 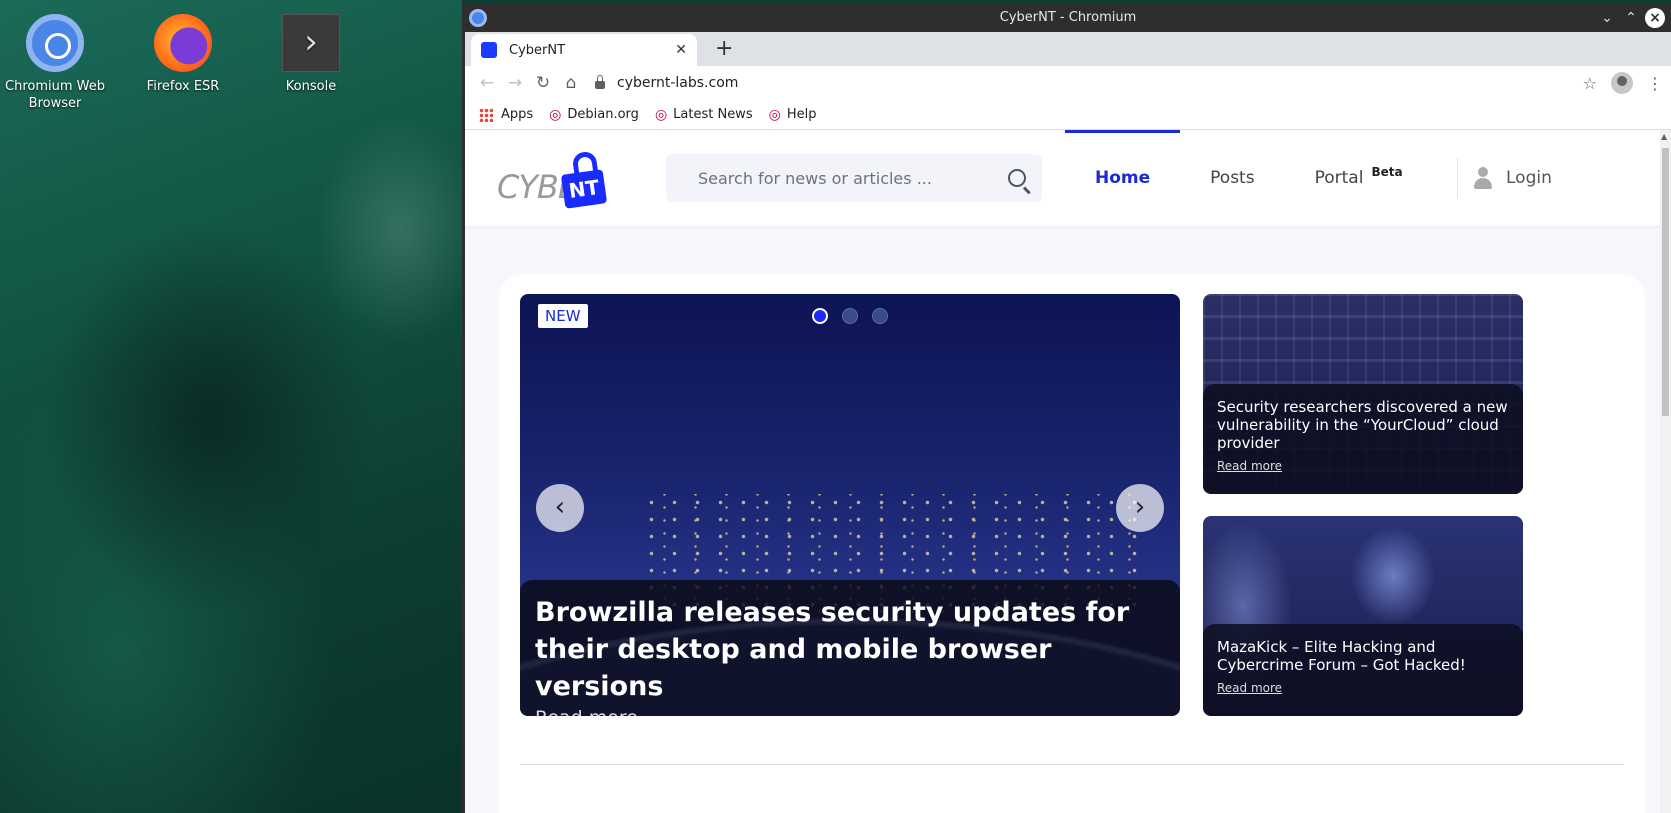 What do you see at coordinates (603, 114) in the screenshot?
I see `bookmark-label: Debian.org` at bounding box center [603, 114].